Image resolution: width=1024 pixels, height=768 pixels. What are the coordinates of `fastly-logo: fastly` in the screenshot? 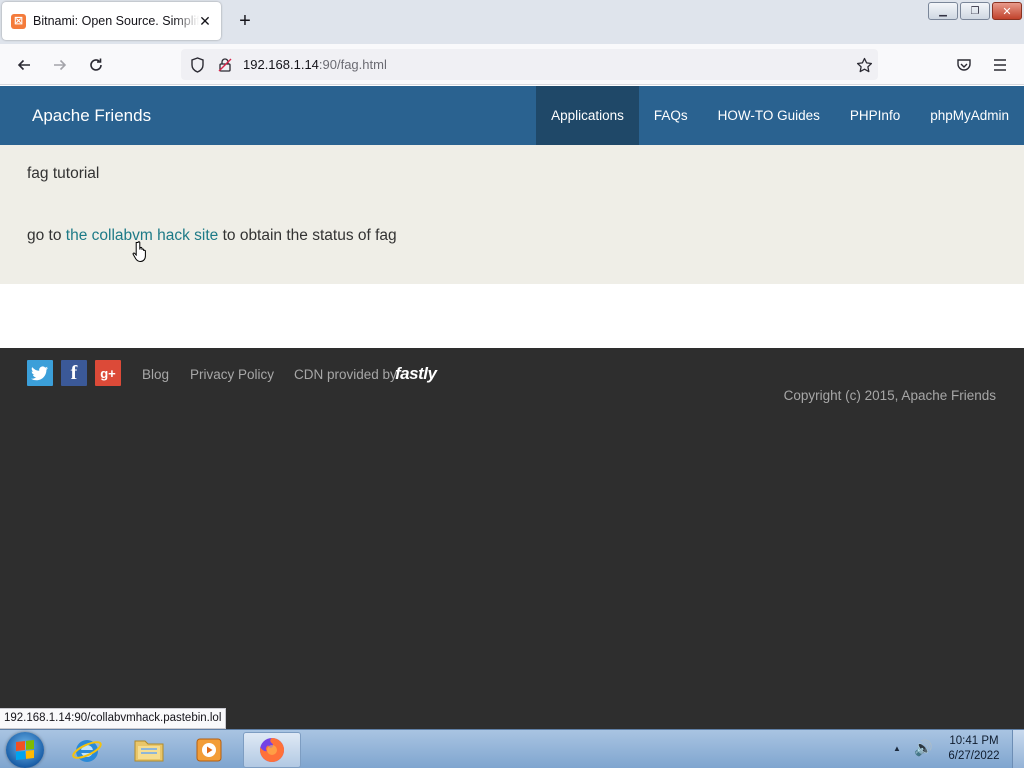 It's located at (416, 374).